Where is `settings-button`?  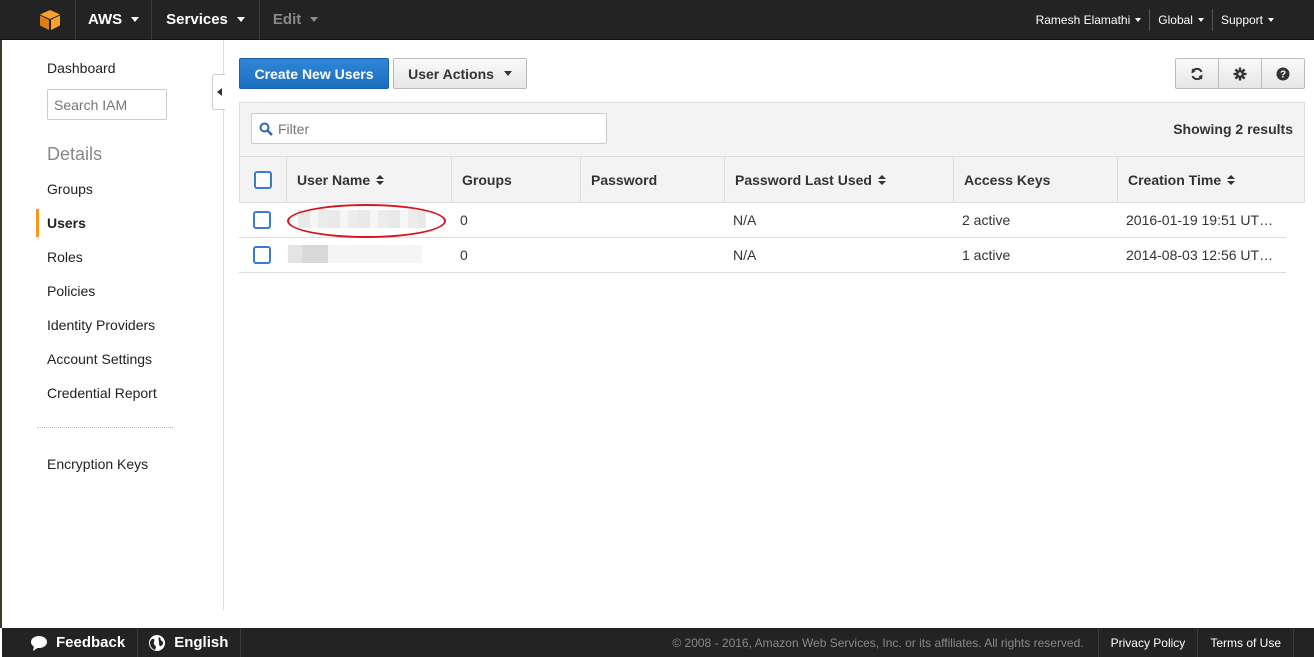 settings-button is located at coordinates (1240, 73).